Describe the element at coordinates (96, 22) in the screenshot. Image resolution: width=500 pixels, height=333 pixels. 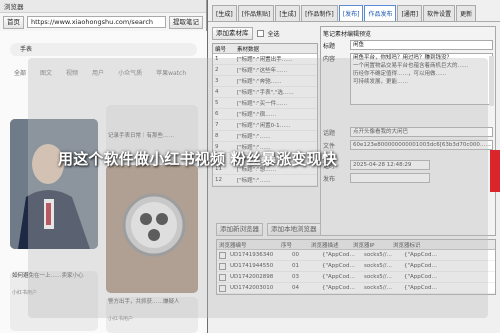
I see `url-input: https://www.xiaohongshu.com/search` at that location.